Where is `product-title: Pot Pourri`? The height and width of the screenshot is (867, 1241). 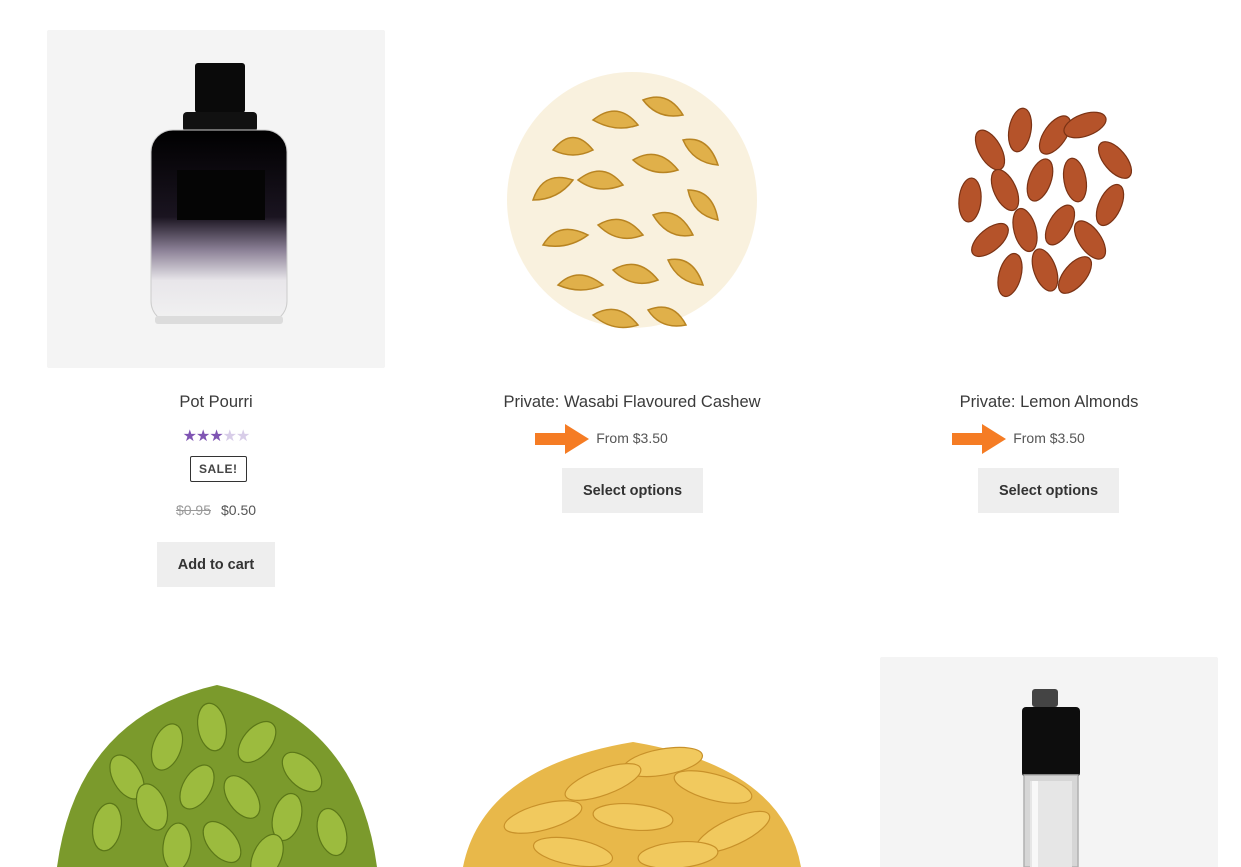
product-title: Pot Pourri is located at coordinates (216, 402).